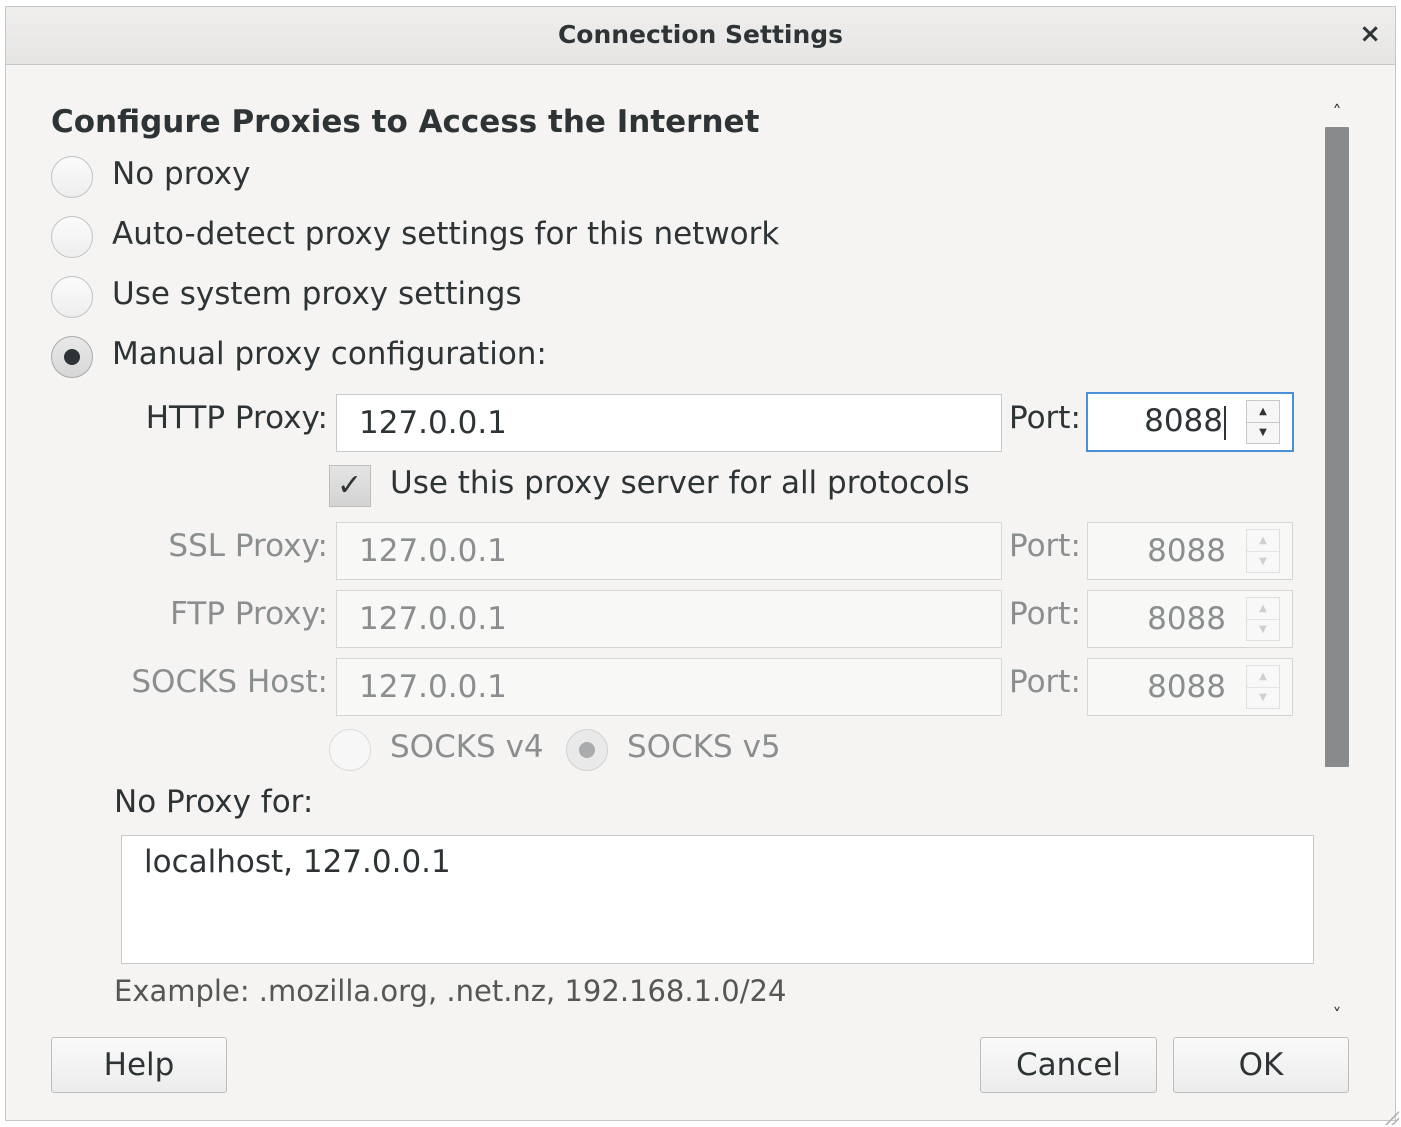  I want to click on scroll-down-icon: ˅, so click(1337, 1015).